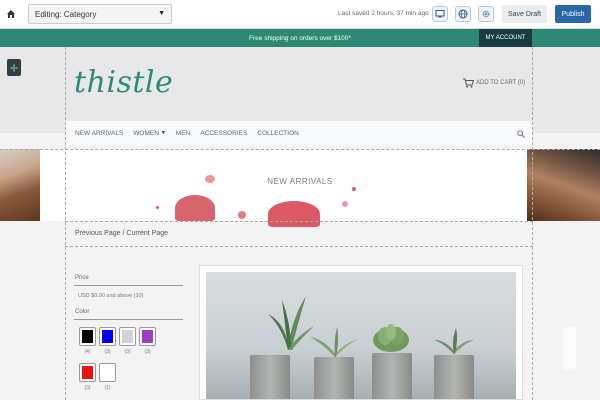 The height and width of the screenshot is (400, 600). I want to click on home-button, so click(11, 14).